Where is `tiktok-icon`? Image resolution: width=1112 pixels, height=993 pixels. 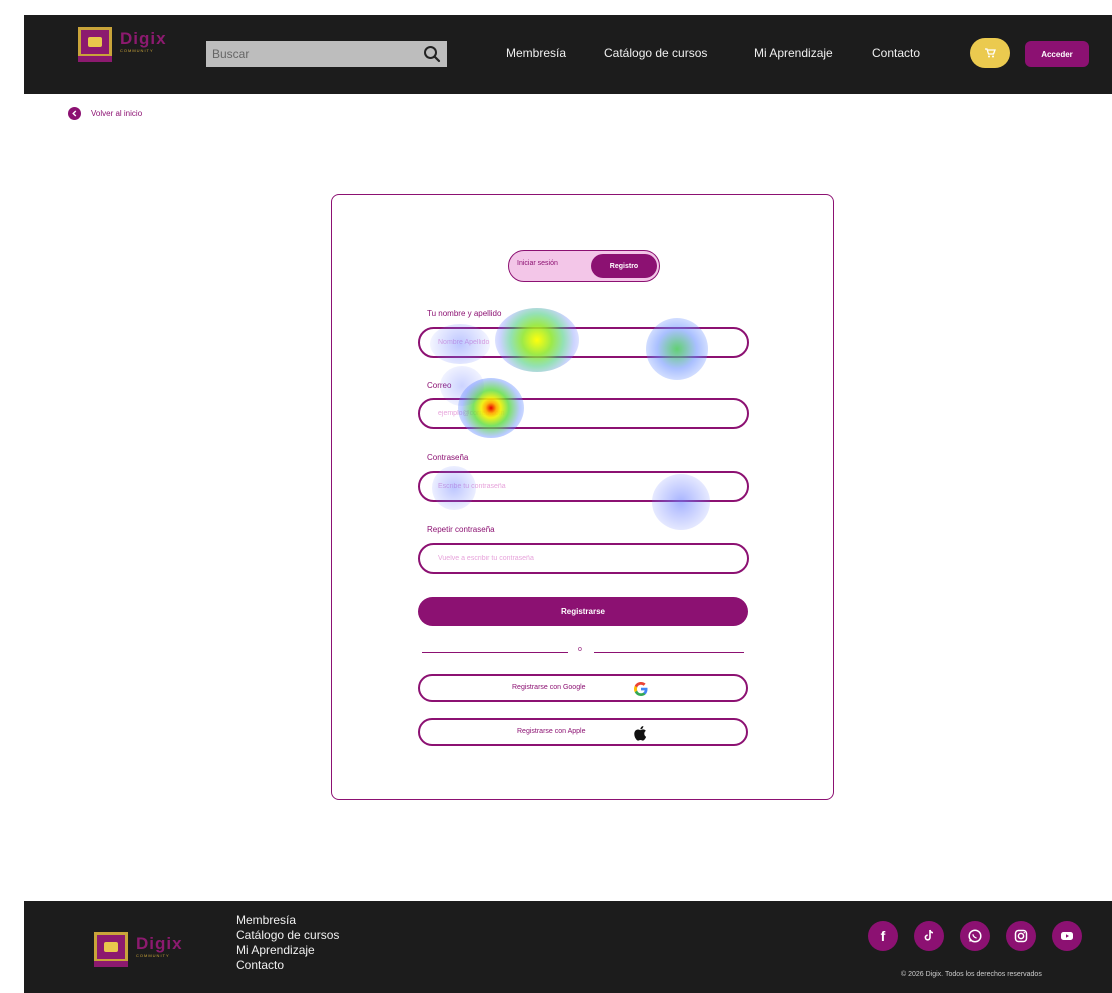 tiktok-icon is located at coordinates (929, 936).